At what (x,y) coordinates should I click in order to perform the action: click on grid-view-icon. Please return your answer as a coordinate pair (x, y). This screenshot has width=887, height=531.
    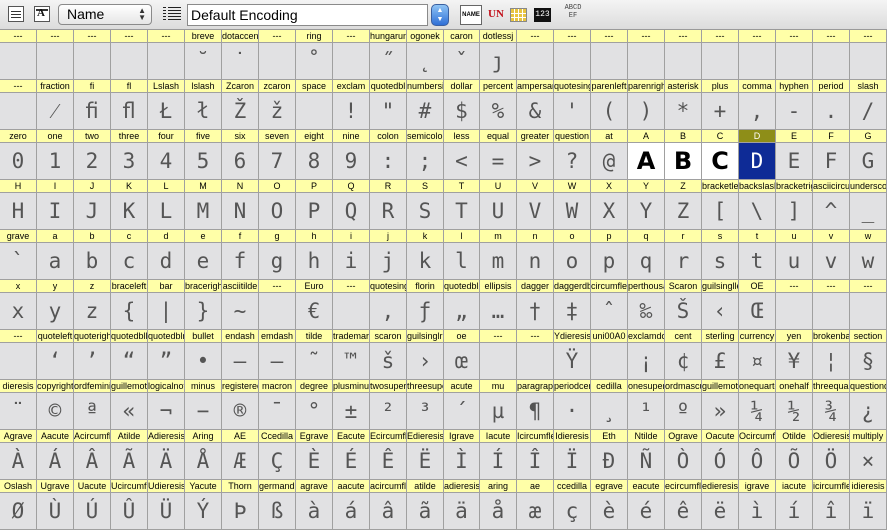
    Looking at the image, I should click on (518, 15).